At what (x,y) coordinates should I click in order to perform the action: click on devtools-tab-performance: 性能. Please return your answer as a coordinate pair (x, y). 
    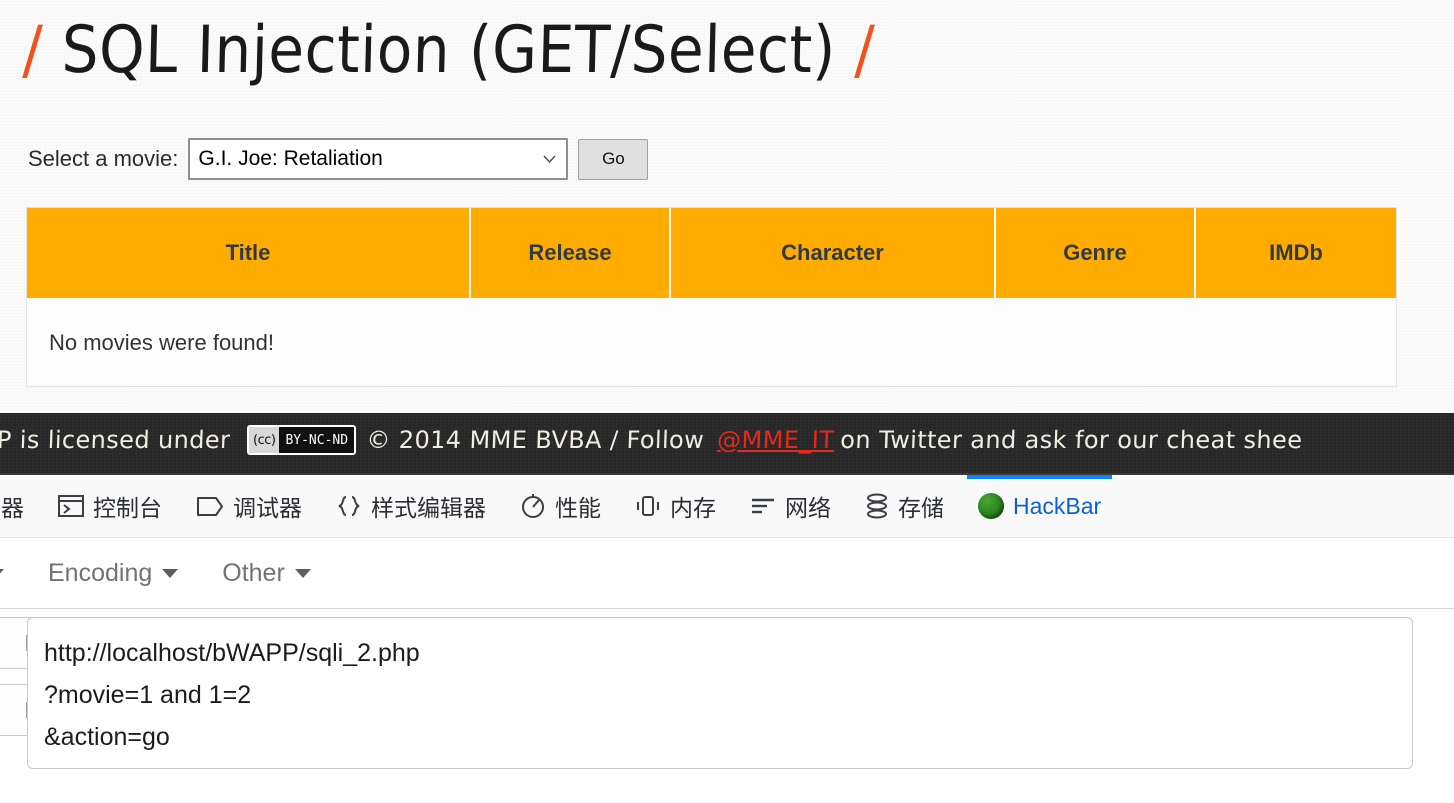
    Looking at the image, I should click on (560, 506).